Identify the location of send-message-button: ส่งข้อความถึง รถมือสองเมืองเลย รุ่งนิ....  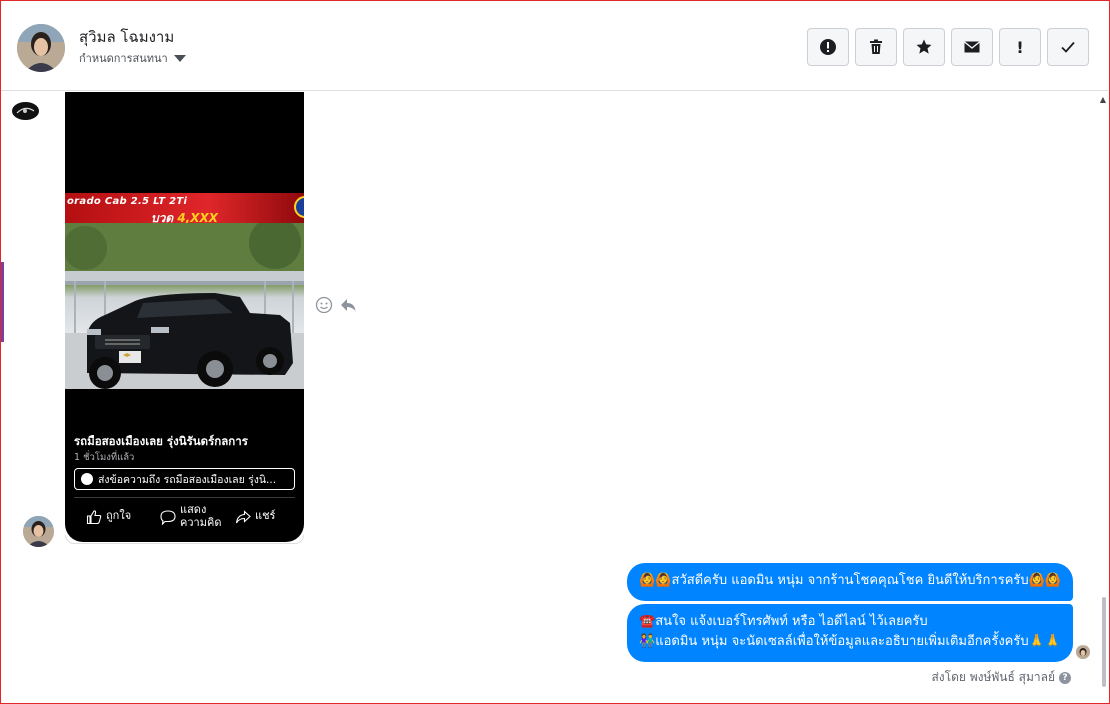
(184, 479).